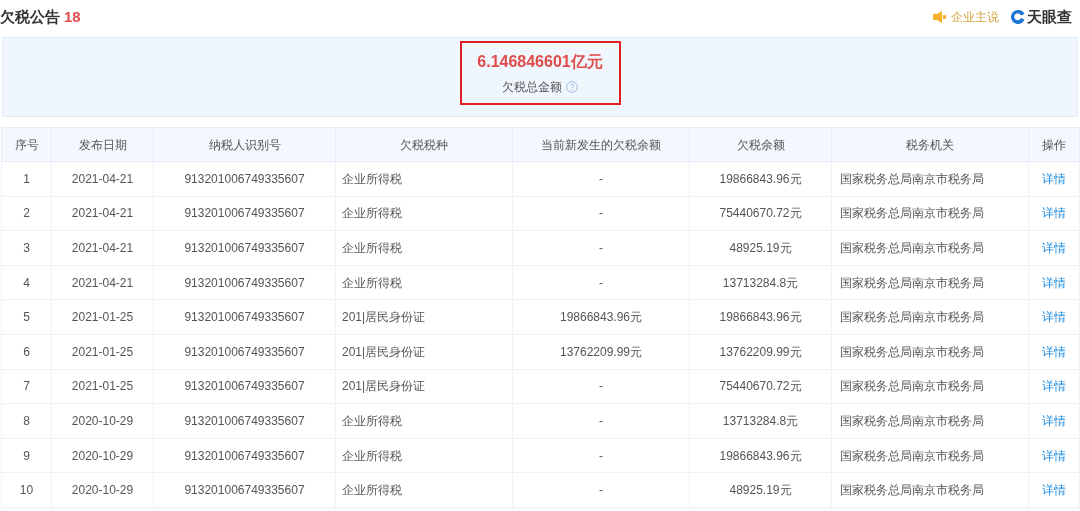 The image size is (1080, 511). Describe the element at coordinates (1054, 144) in the screenshot. I see `column-header: 操作` at that location.